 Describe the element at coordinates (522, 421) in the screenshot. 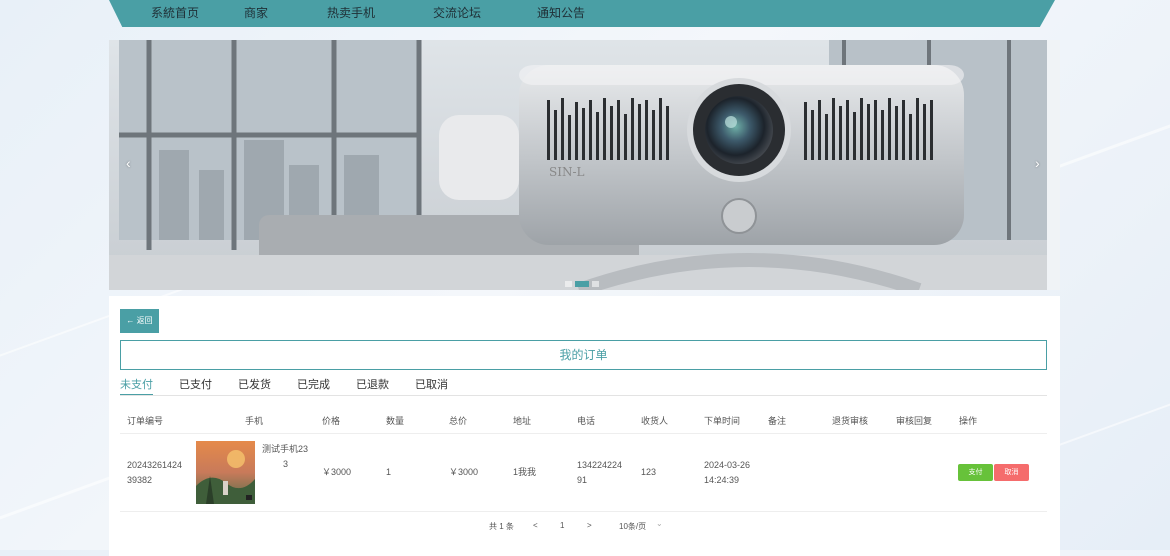

I see `col-address: 地址` at that location.